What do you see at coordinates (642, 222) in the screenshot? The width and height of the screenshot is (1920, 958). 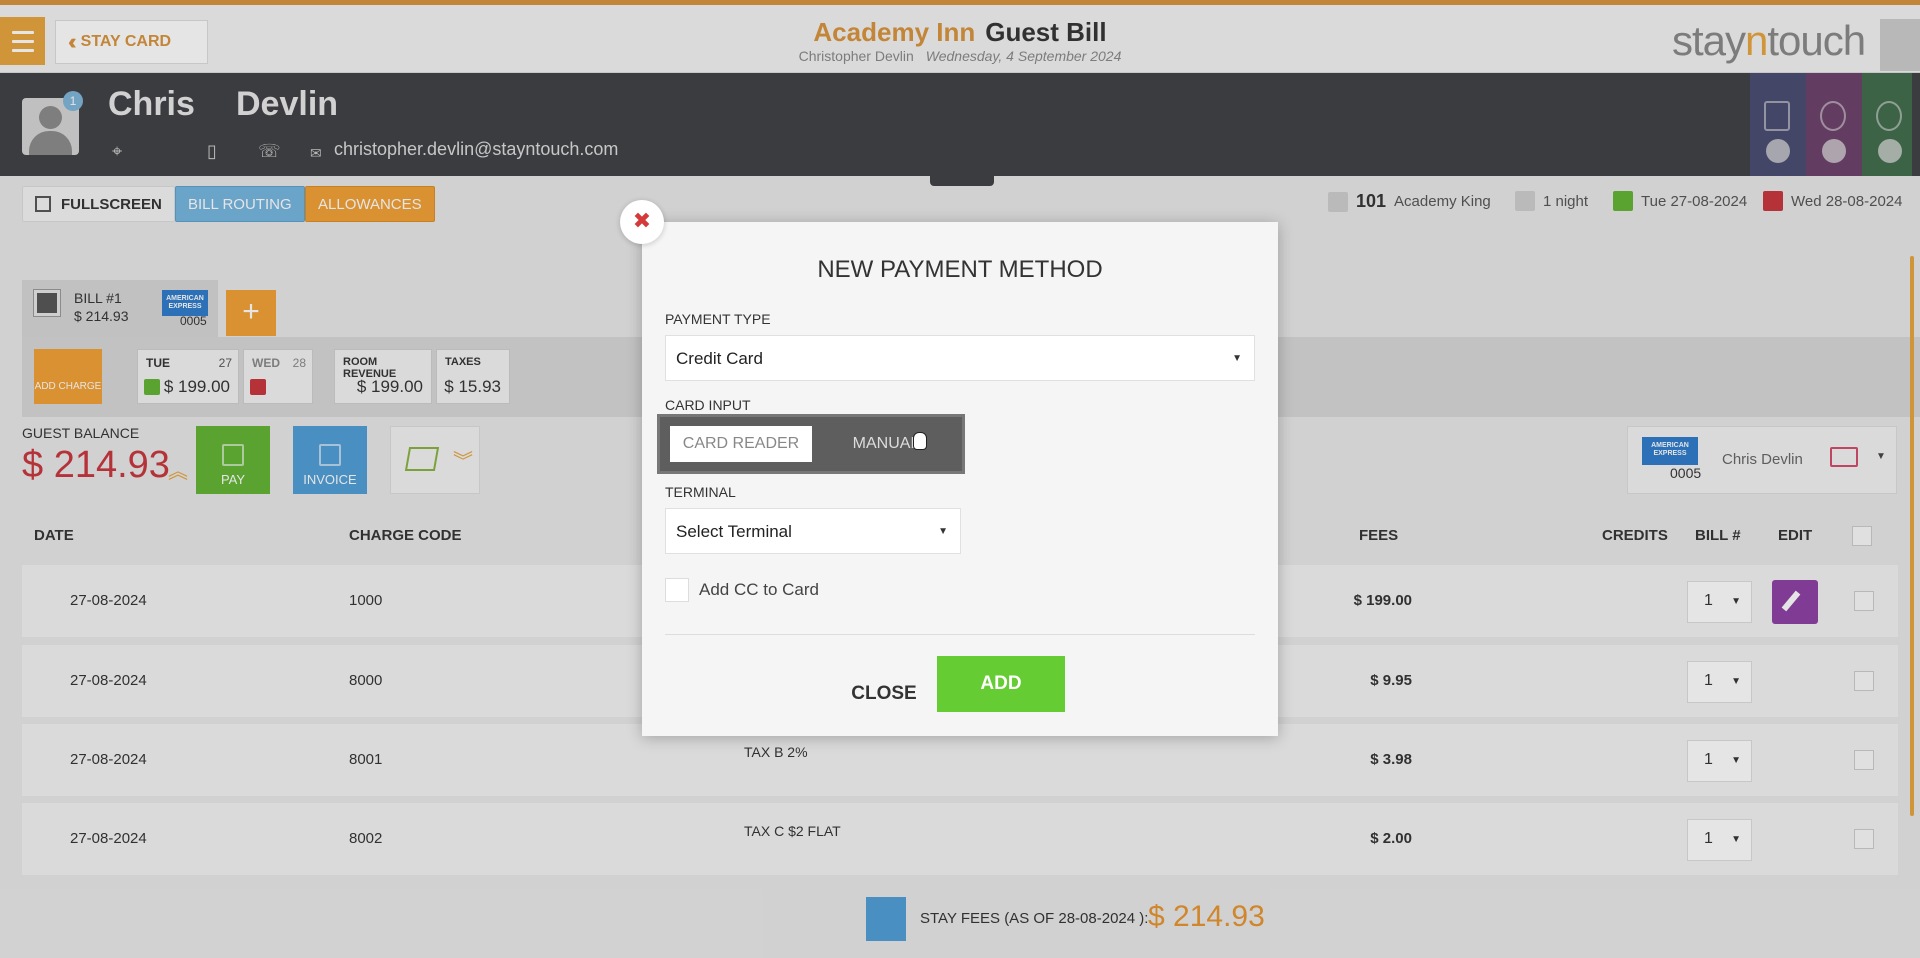 I see `close-icon: ✖` at bounding box center [642, 222].